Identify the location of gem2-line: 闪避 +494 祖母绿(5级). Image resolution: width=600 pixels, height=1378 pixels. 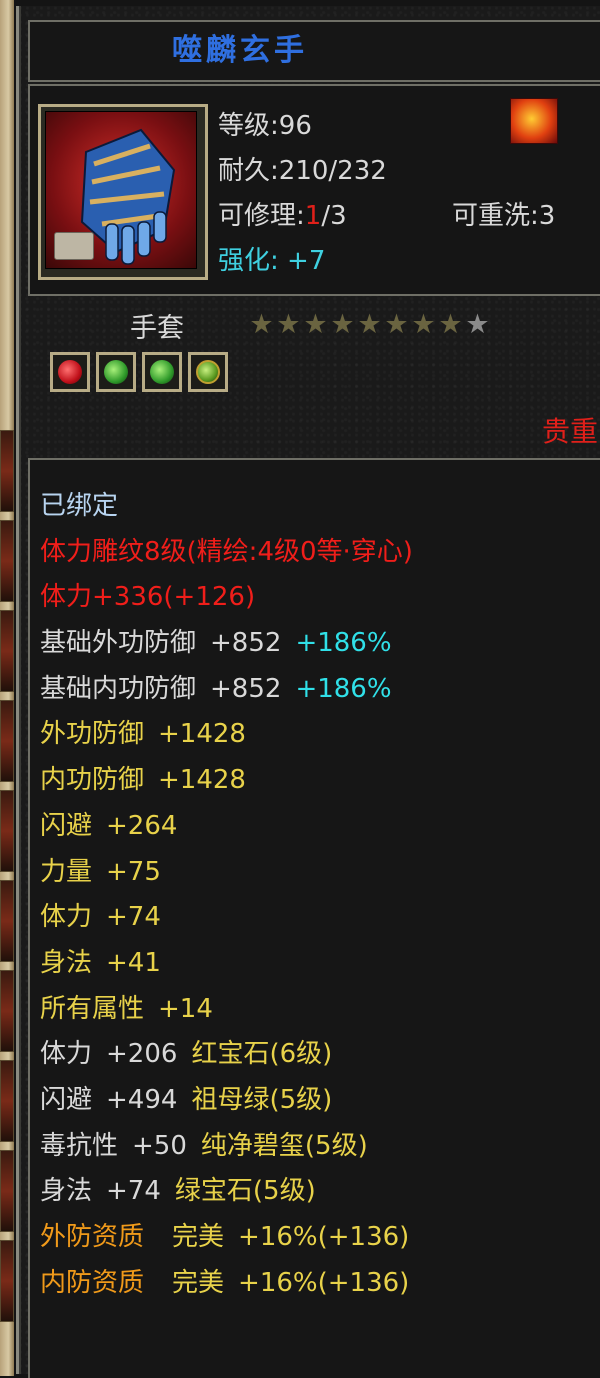
(320, 1101).